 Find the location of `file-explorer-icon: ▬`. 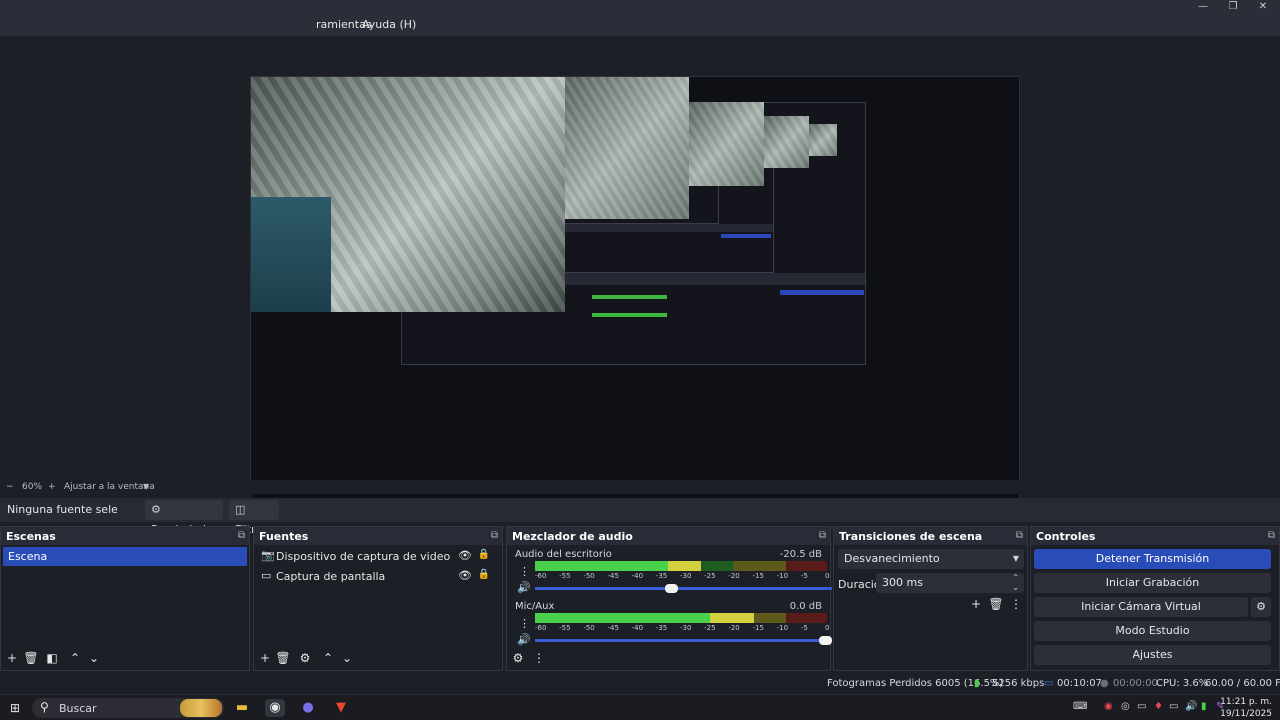

file-explorer-icon: ▬ is located at coordinates (242, 708).